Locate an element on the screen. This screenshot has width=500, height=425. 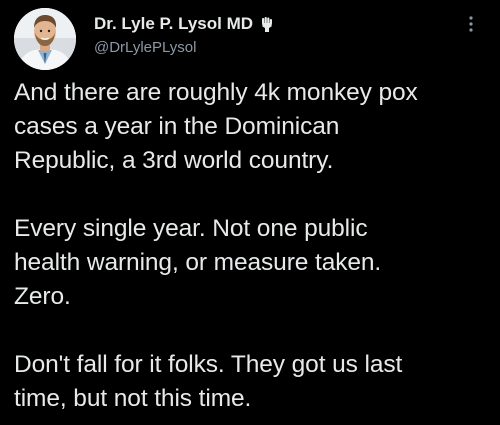
tweet-line: time, but not this time. is located at coordinates (133, 398).